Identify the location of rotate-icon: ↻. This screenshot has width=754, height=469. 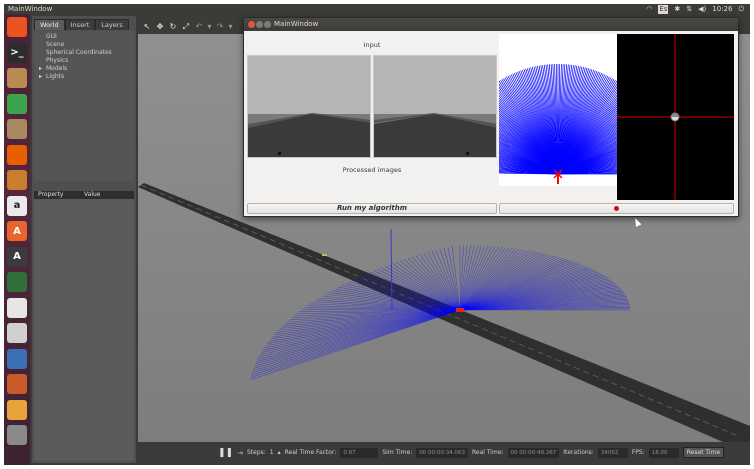
(173, 27).